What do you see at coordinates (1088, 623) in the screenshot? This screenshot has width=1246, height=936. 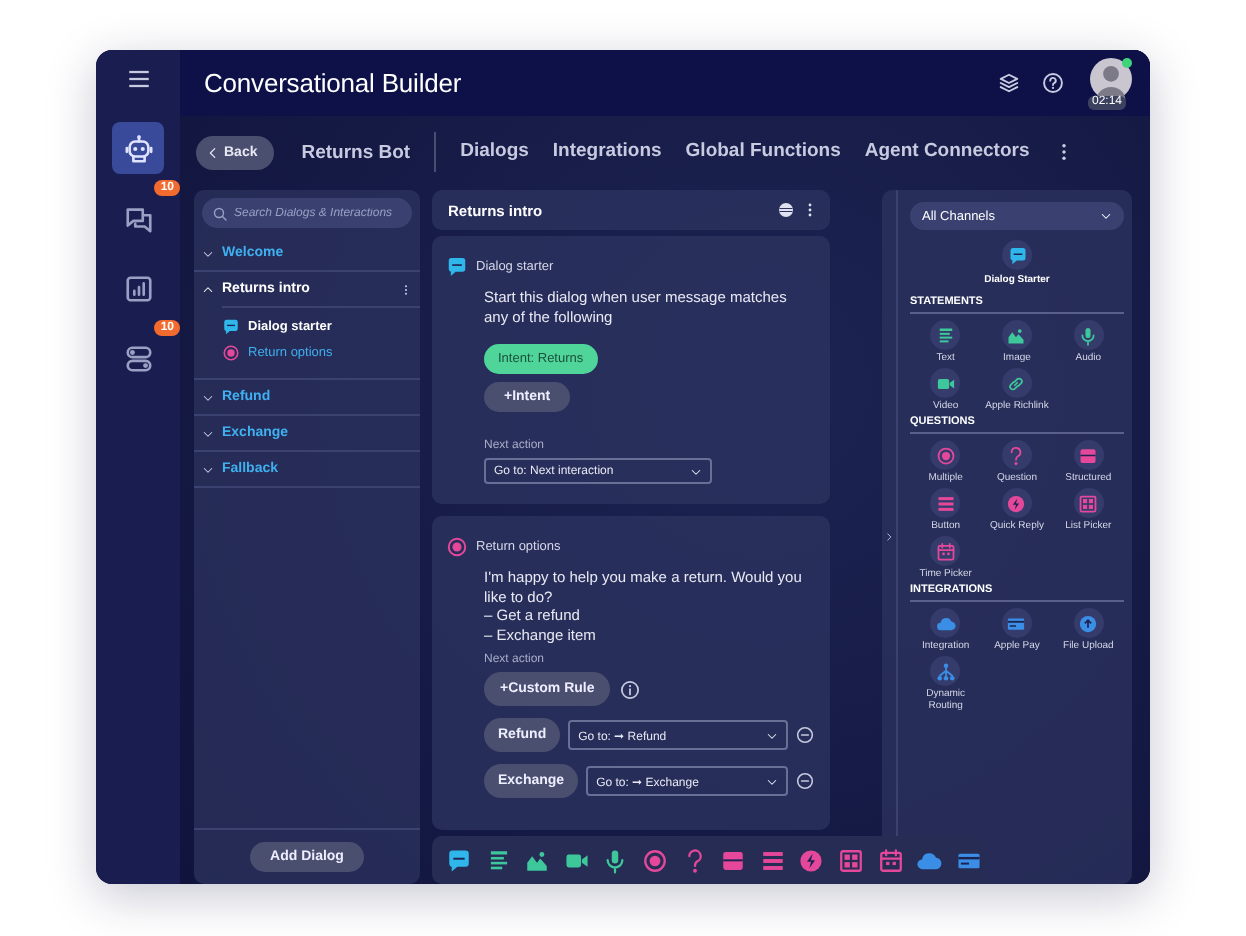 I see `upload-icon` at bounding box center [1088, 623].